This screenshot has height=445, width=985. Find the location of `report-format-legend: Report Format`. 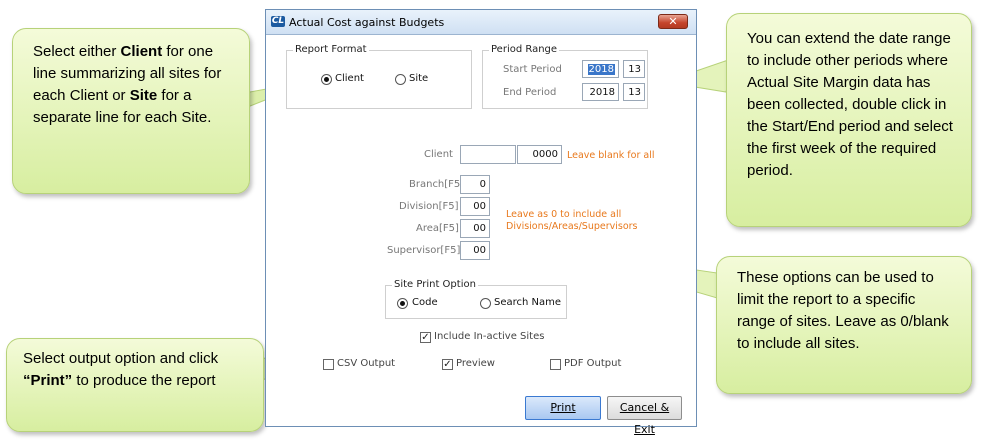

report-format-legend: Report Format is located at coordinates (331, 49).